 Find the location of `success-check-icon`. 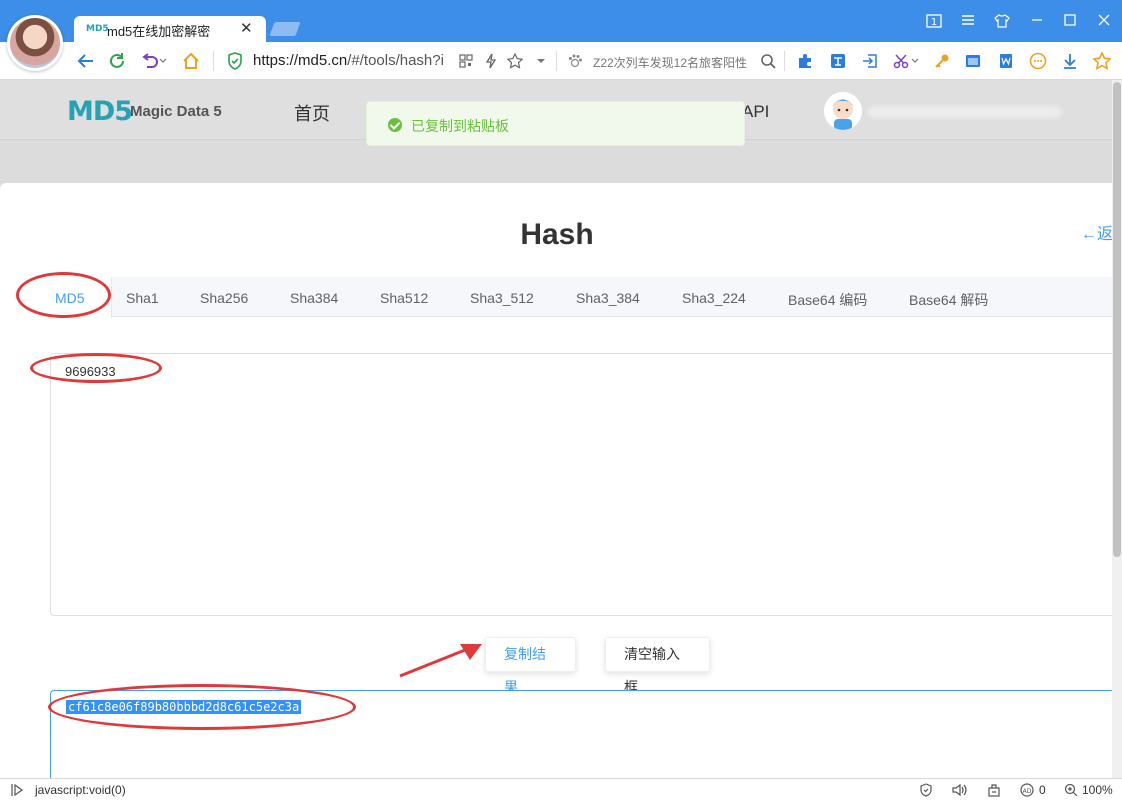

success-check-icon is located at coordinates (395, 125).